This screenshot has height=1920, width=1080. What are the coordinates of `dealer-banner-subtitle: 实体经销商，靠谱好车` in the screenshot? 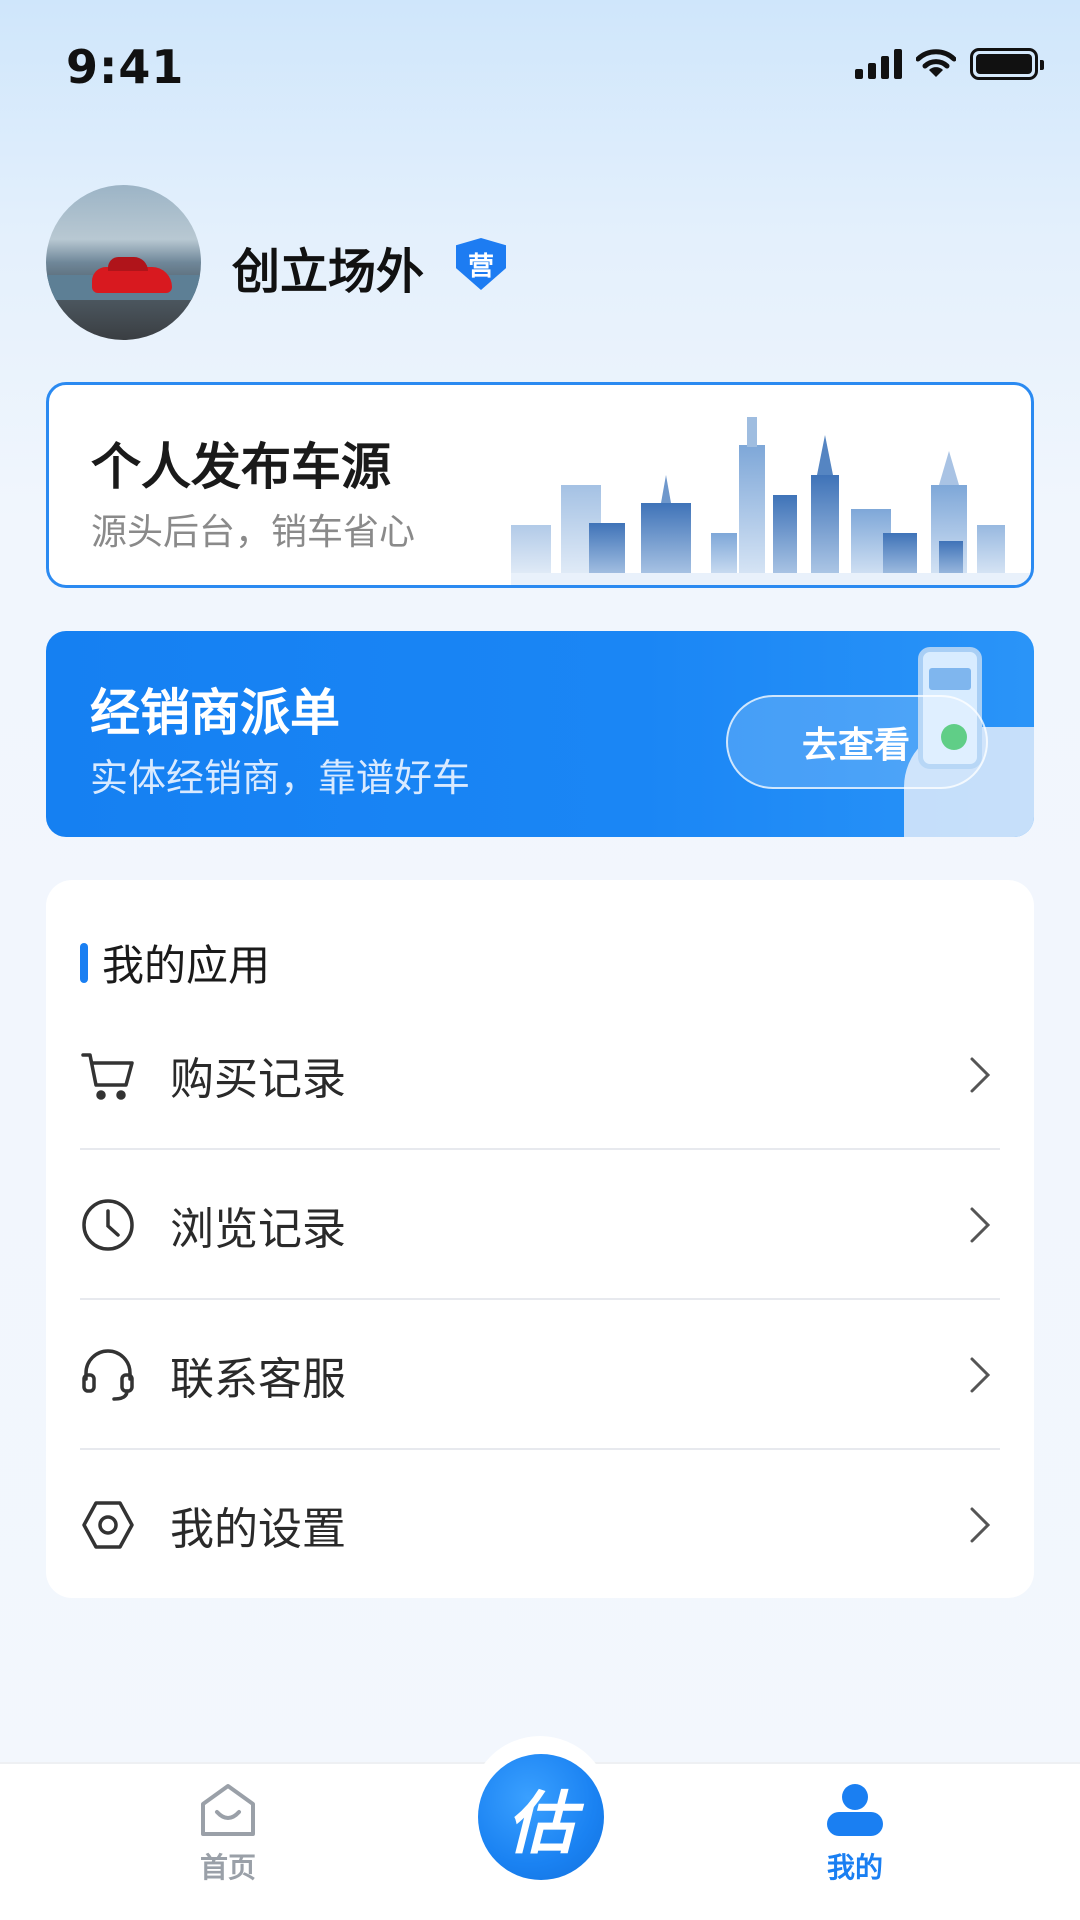 It's located at (280, 778).